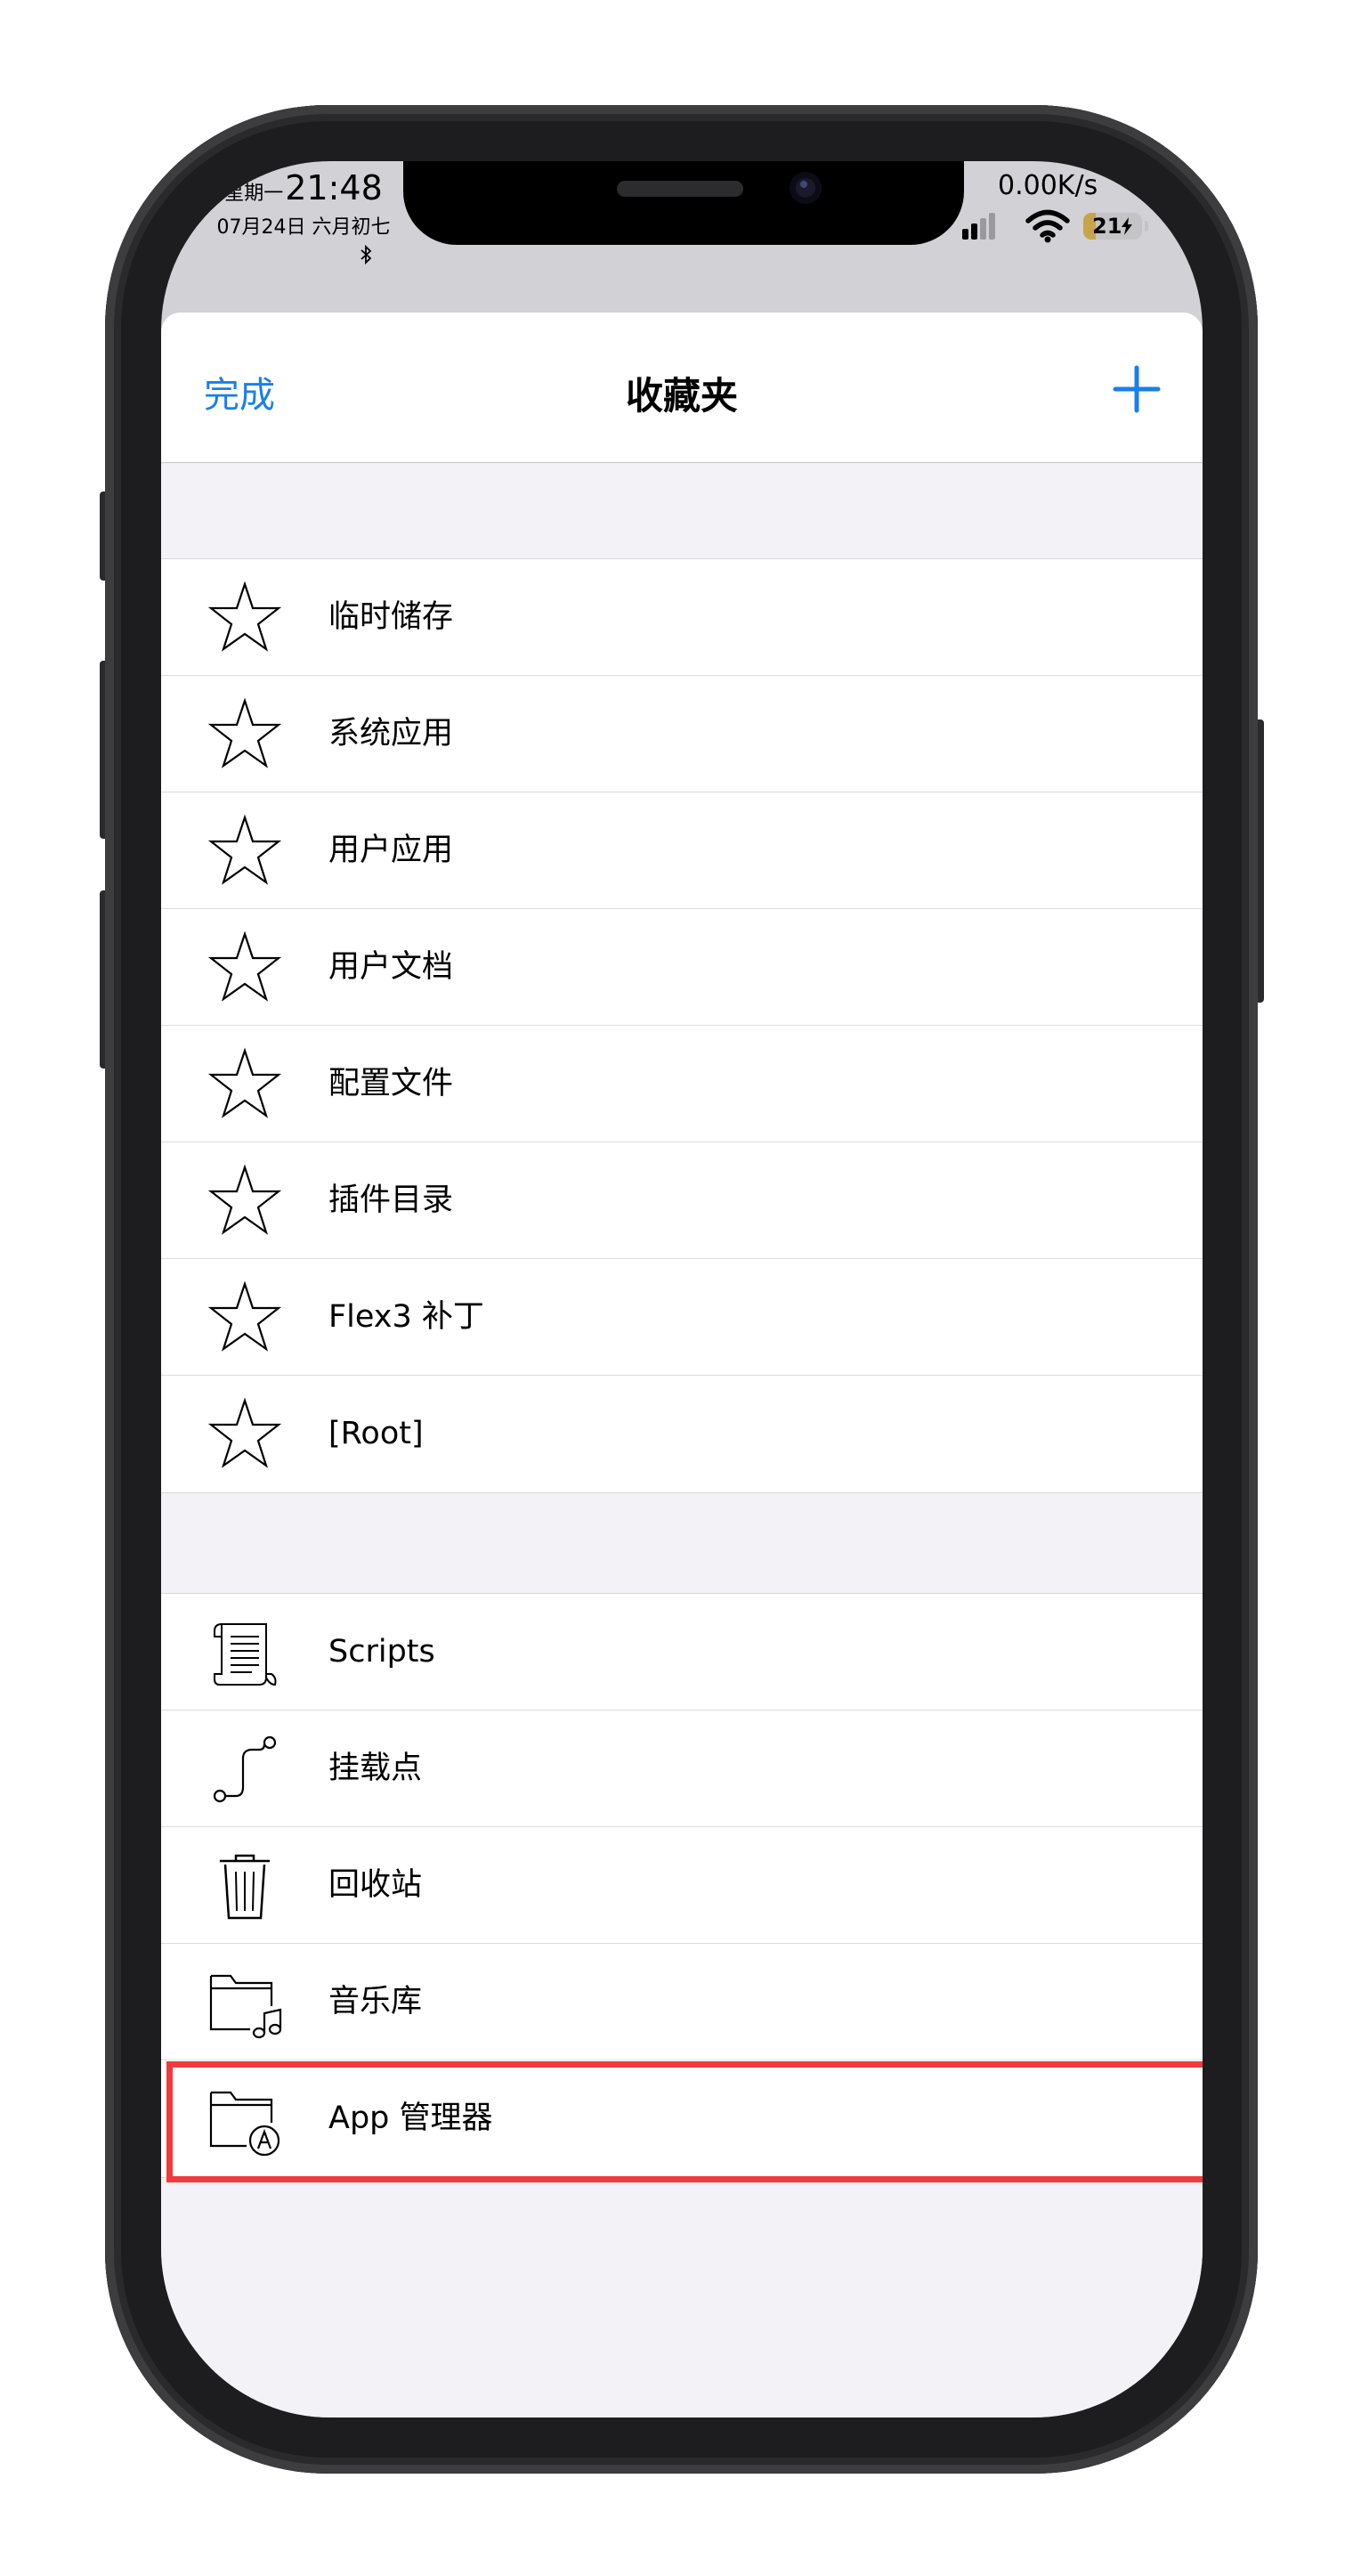 This screenshot has width=1361, height=2576. Describe the element at coordinates (1107, 226) in the screenshot. I see `battery-level: 21` at that location.